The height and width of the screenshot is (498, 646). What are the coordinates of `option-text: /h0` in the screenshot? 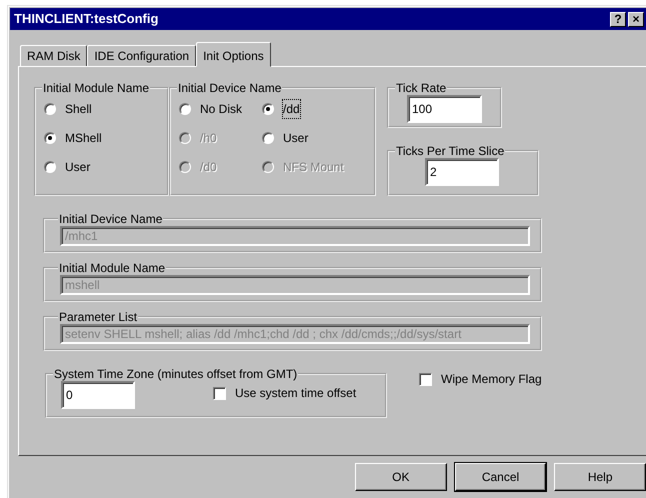 It's located at (208, 138).